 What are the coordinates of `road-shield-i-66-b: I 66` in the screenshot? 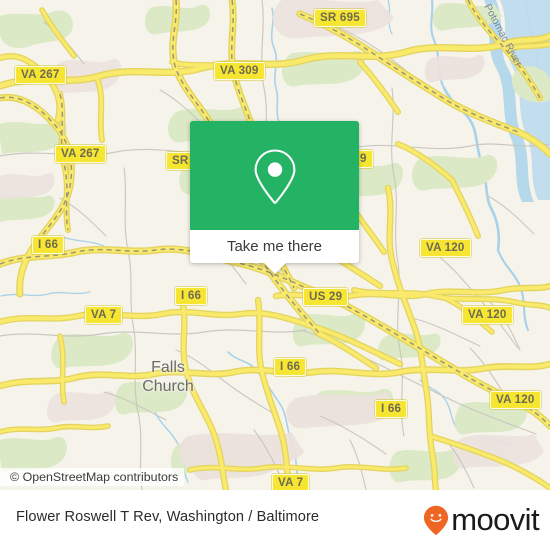 It's located at (191, 296).